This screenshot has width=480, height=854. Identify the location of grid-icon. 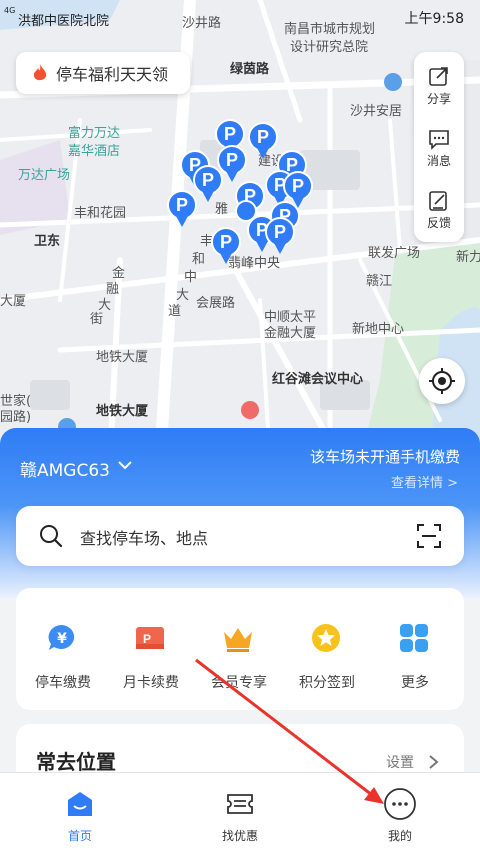
(414, 638).